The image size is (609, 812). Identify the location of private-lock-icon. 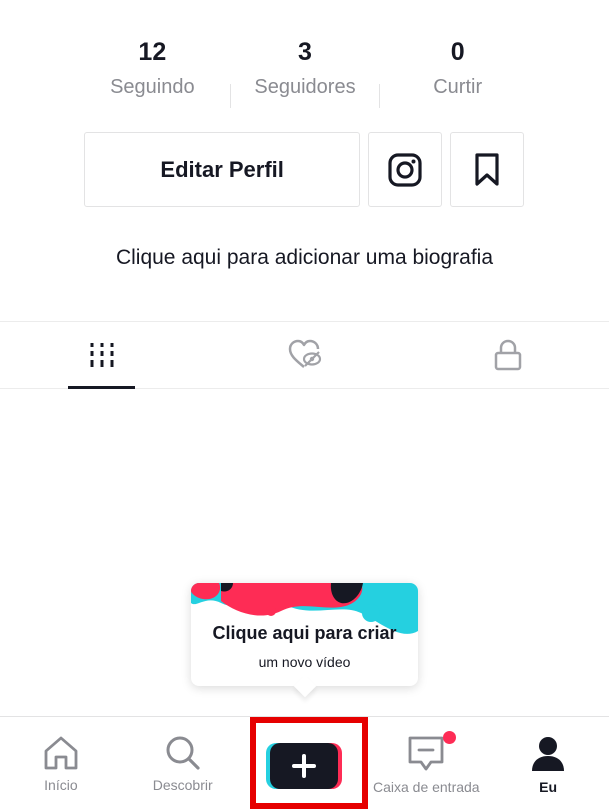
(507, 355).